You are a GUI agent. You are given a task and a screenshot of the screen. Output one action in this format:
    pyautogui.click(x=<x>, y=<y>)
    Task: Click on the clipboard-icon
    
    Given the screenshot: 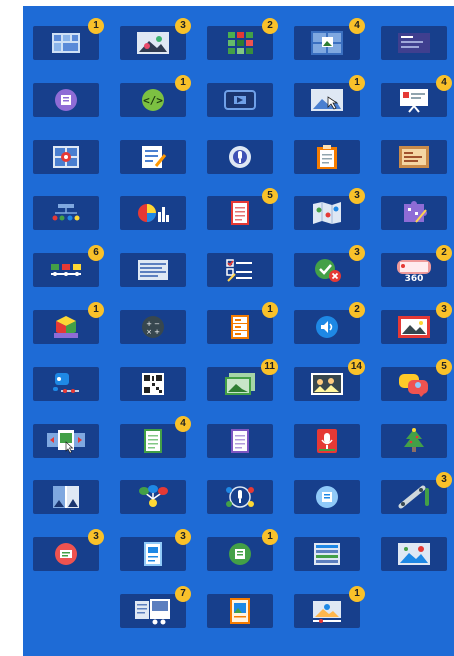 What is the action you would take?
    pyautogui.click(x=327, y=157)
    